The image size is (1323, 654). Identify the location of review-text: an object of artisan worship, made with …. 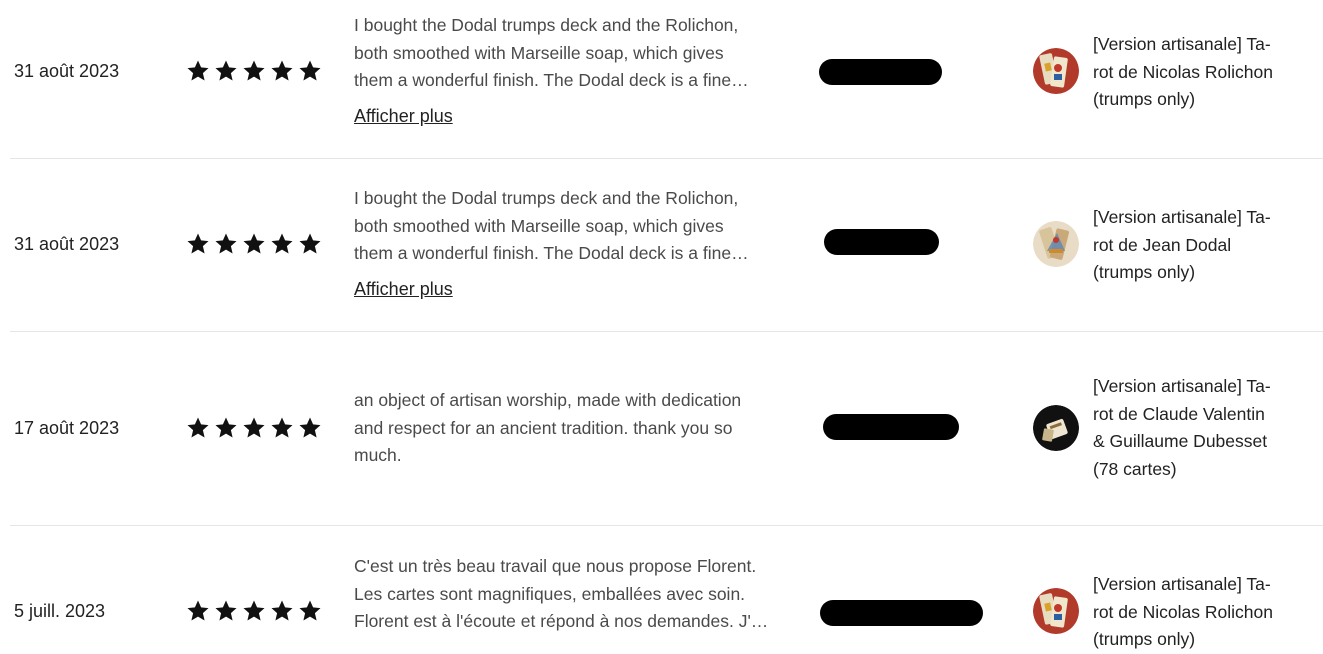
(574, 428).